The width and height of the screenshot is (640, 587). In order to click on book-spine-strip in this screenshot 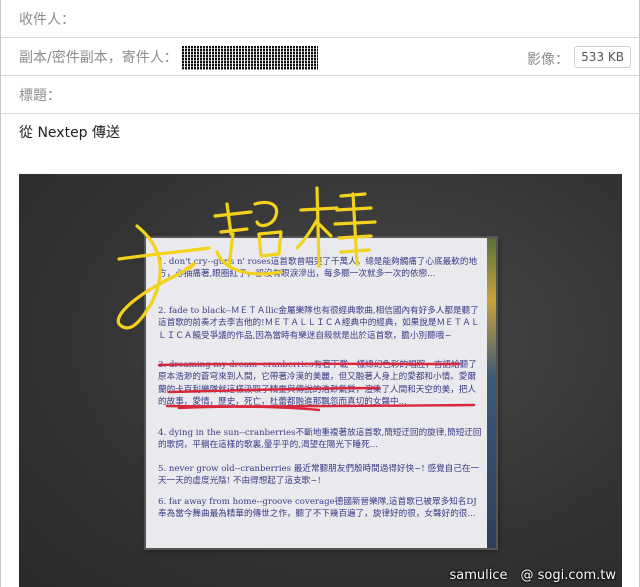, I will do `click(491, 393)`.